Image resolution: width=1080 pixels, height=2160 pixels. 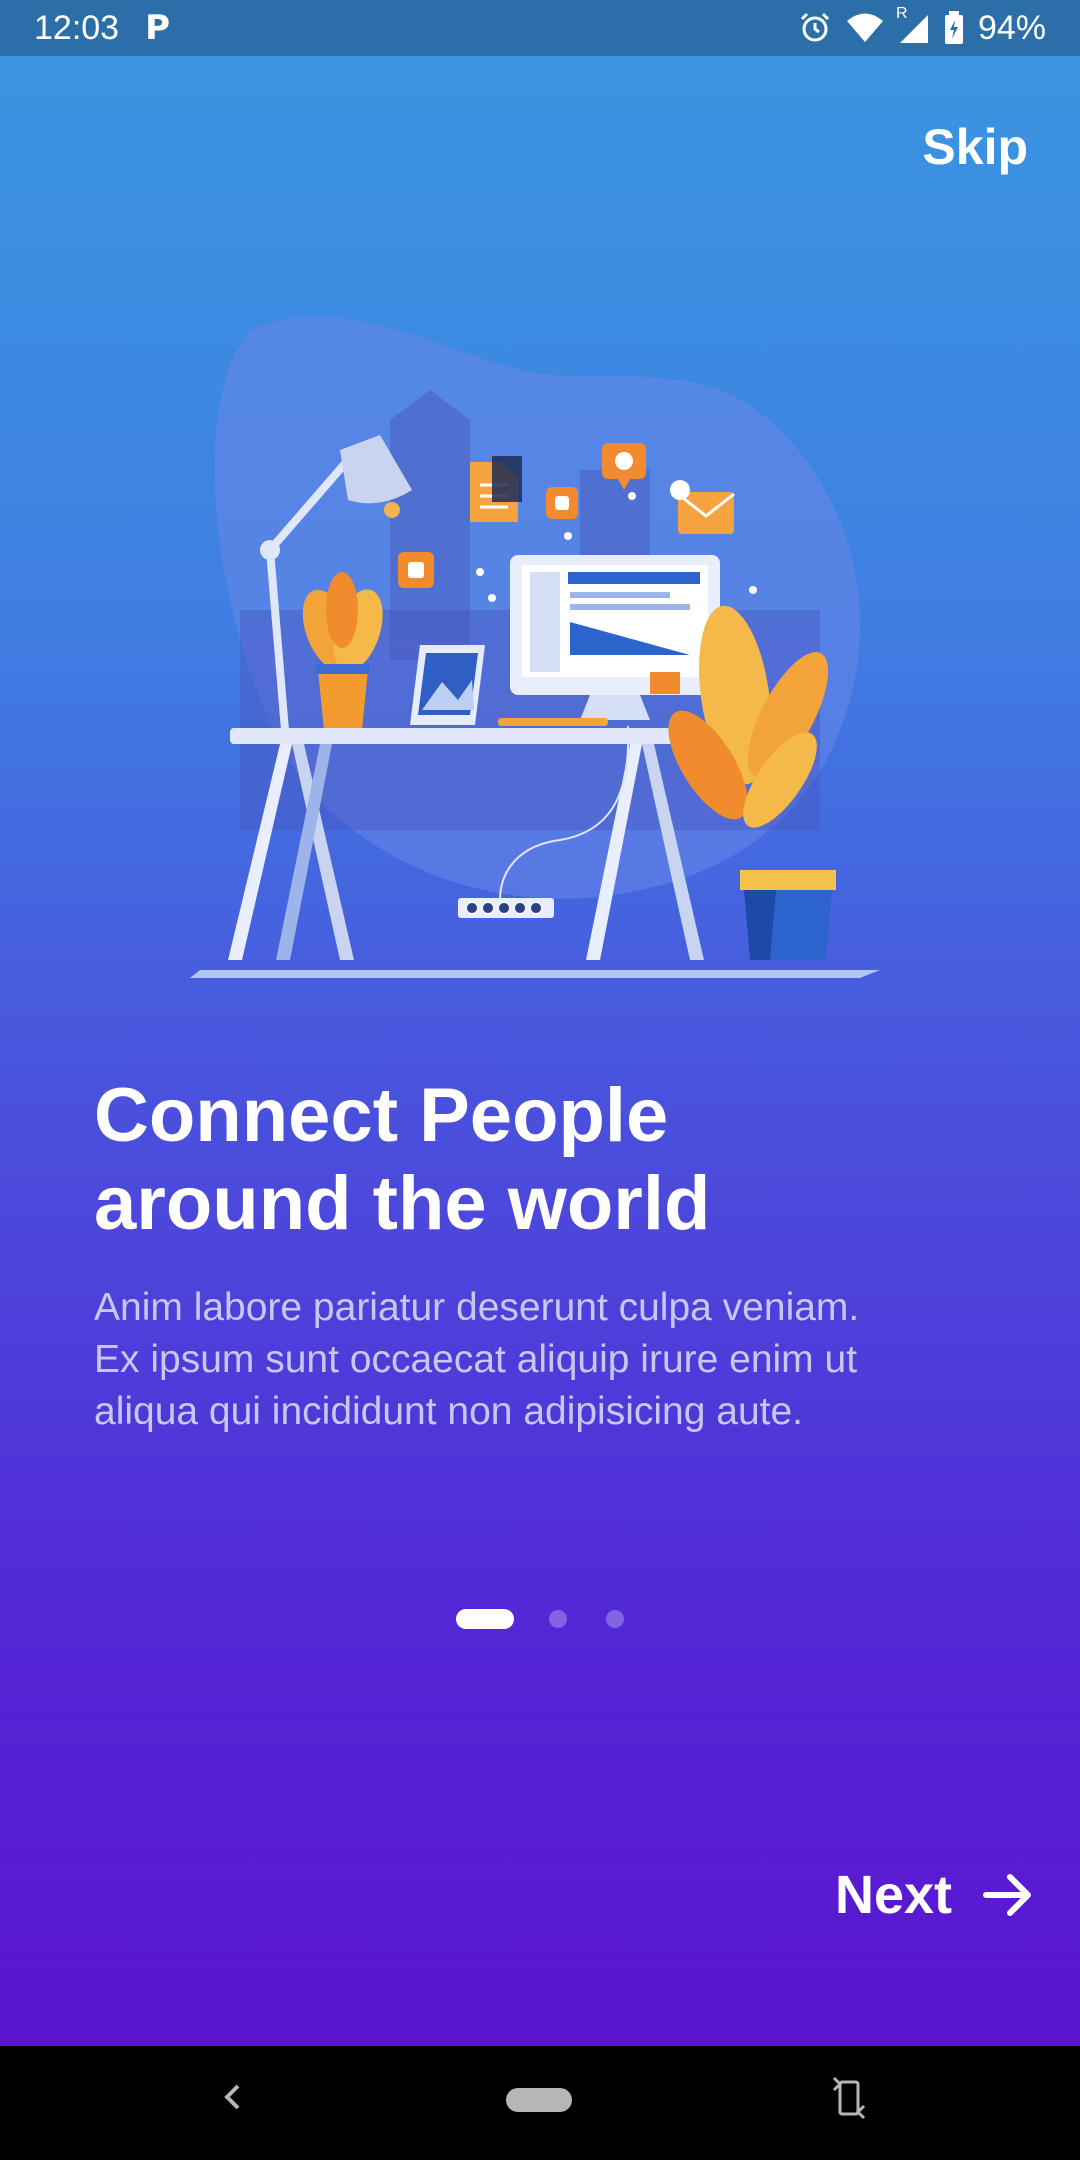 I want to click on page-title: Connect People around the world, so click(x=544, y=1160).